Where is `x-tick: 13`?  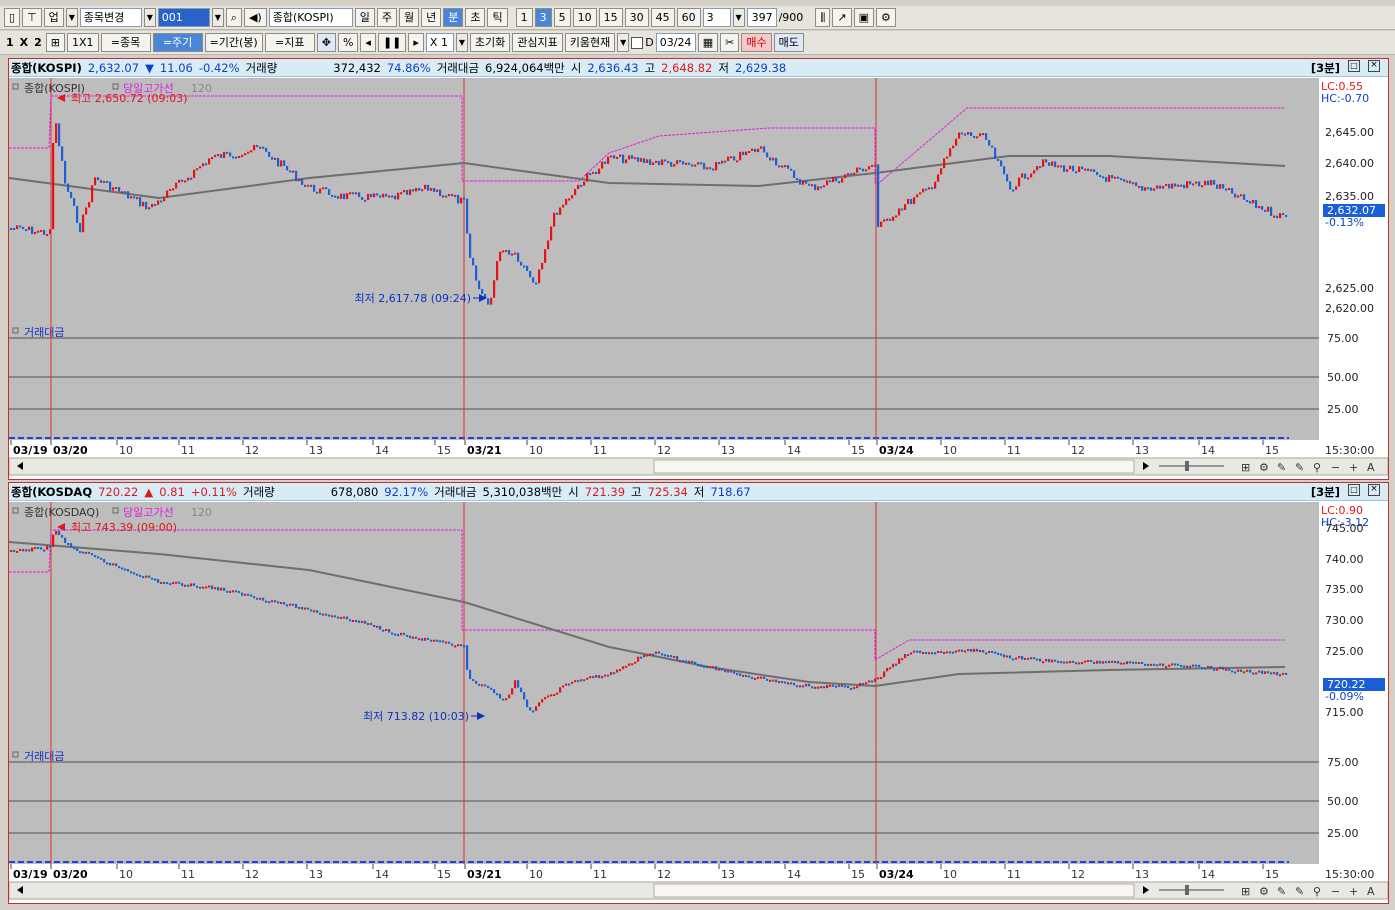 x-tick: 13 is located at coordinates (1142, 450).